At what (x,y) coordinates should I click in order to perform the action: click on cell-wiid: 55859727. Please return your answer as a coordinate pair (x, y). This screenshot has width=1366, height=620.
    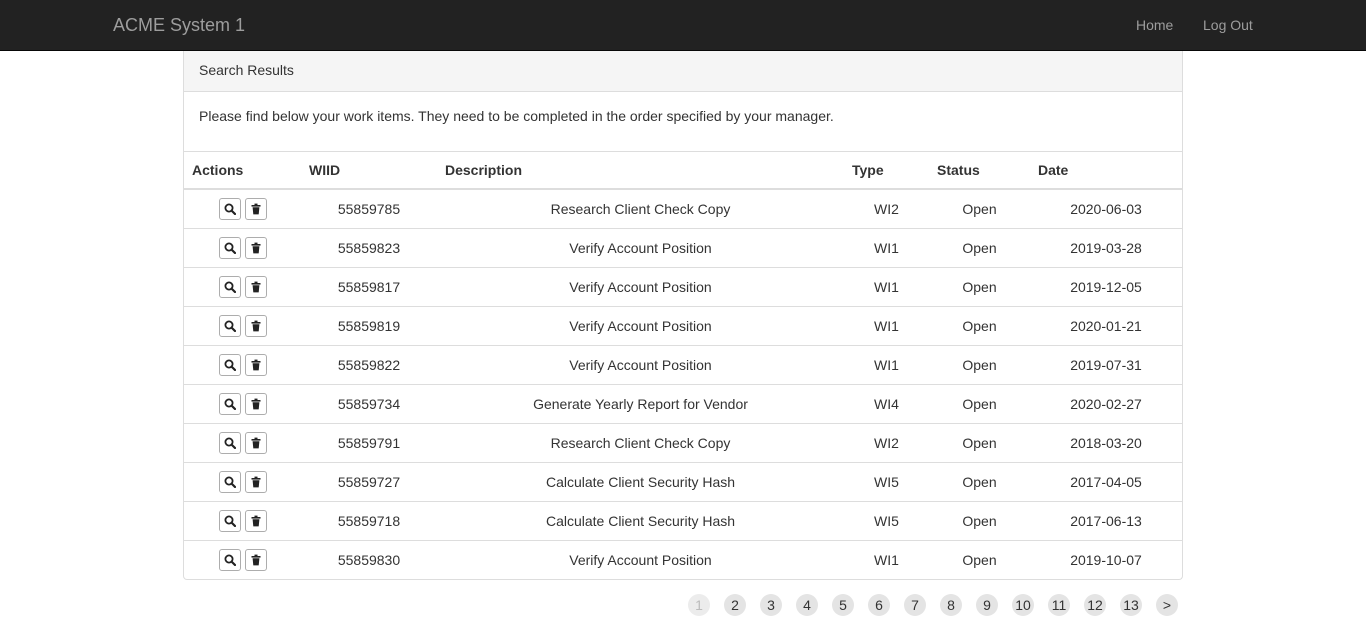
    Looking at the image, I should click on (369, 482).